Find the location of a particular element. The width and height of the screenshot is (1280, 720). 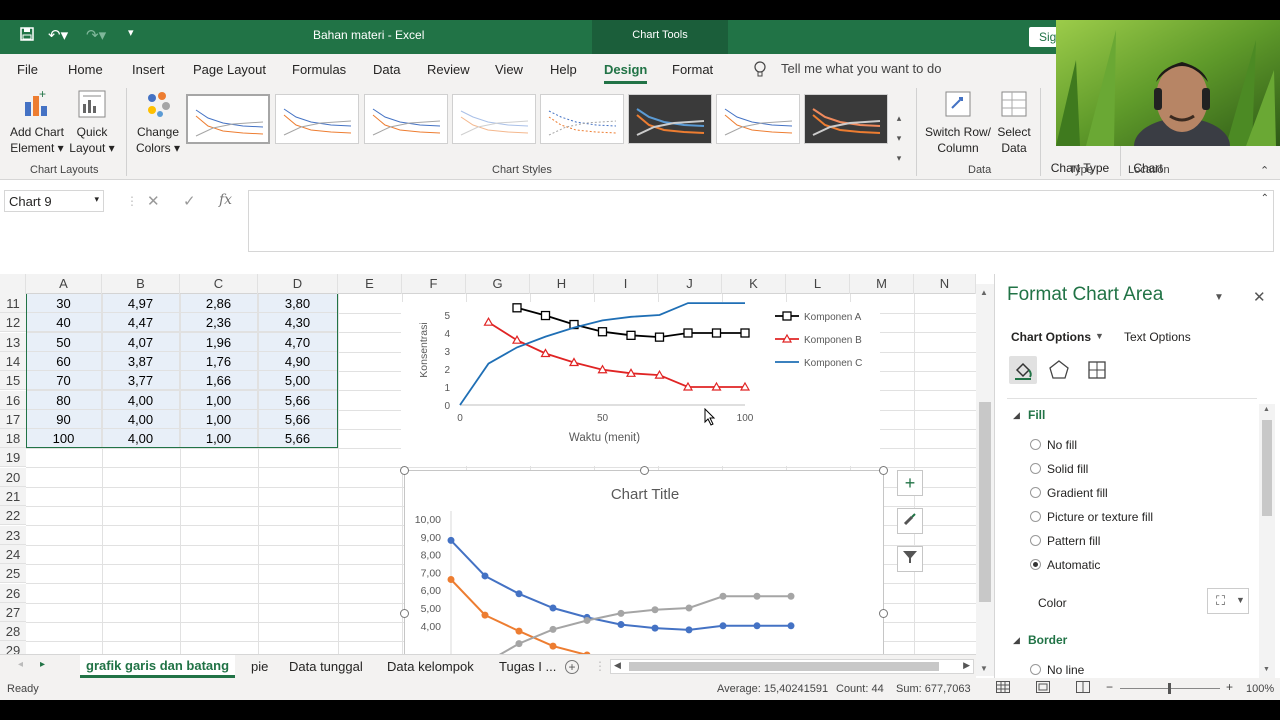

tab-file: File is located at coordinates (27, 69).